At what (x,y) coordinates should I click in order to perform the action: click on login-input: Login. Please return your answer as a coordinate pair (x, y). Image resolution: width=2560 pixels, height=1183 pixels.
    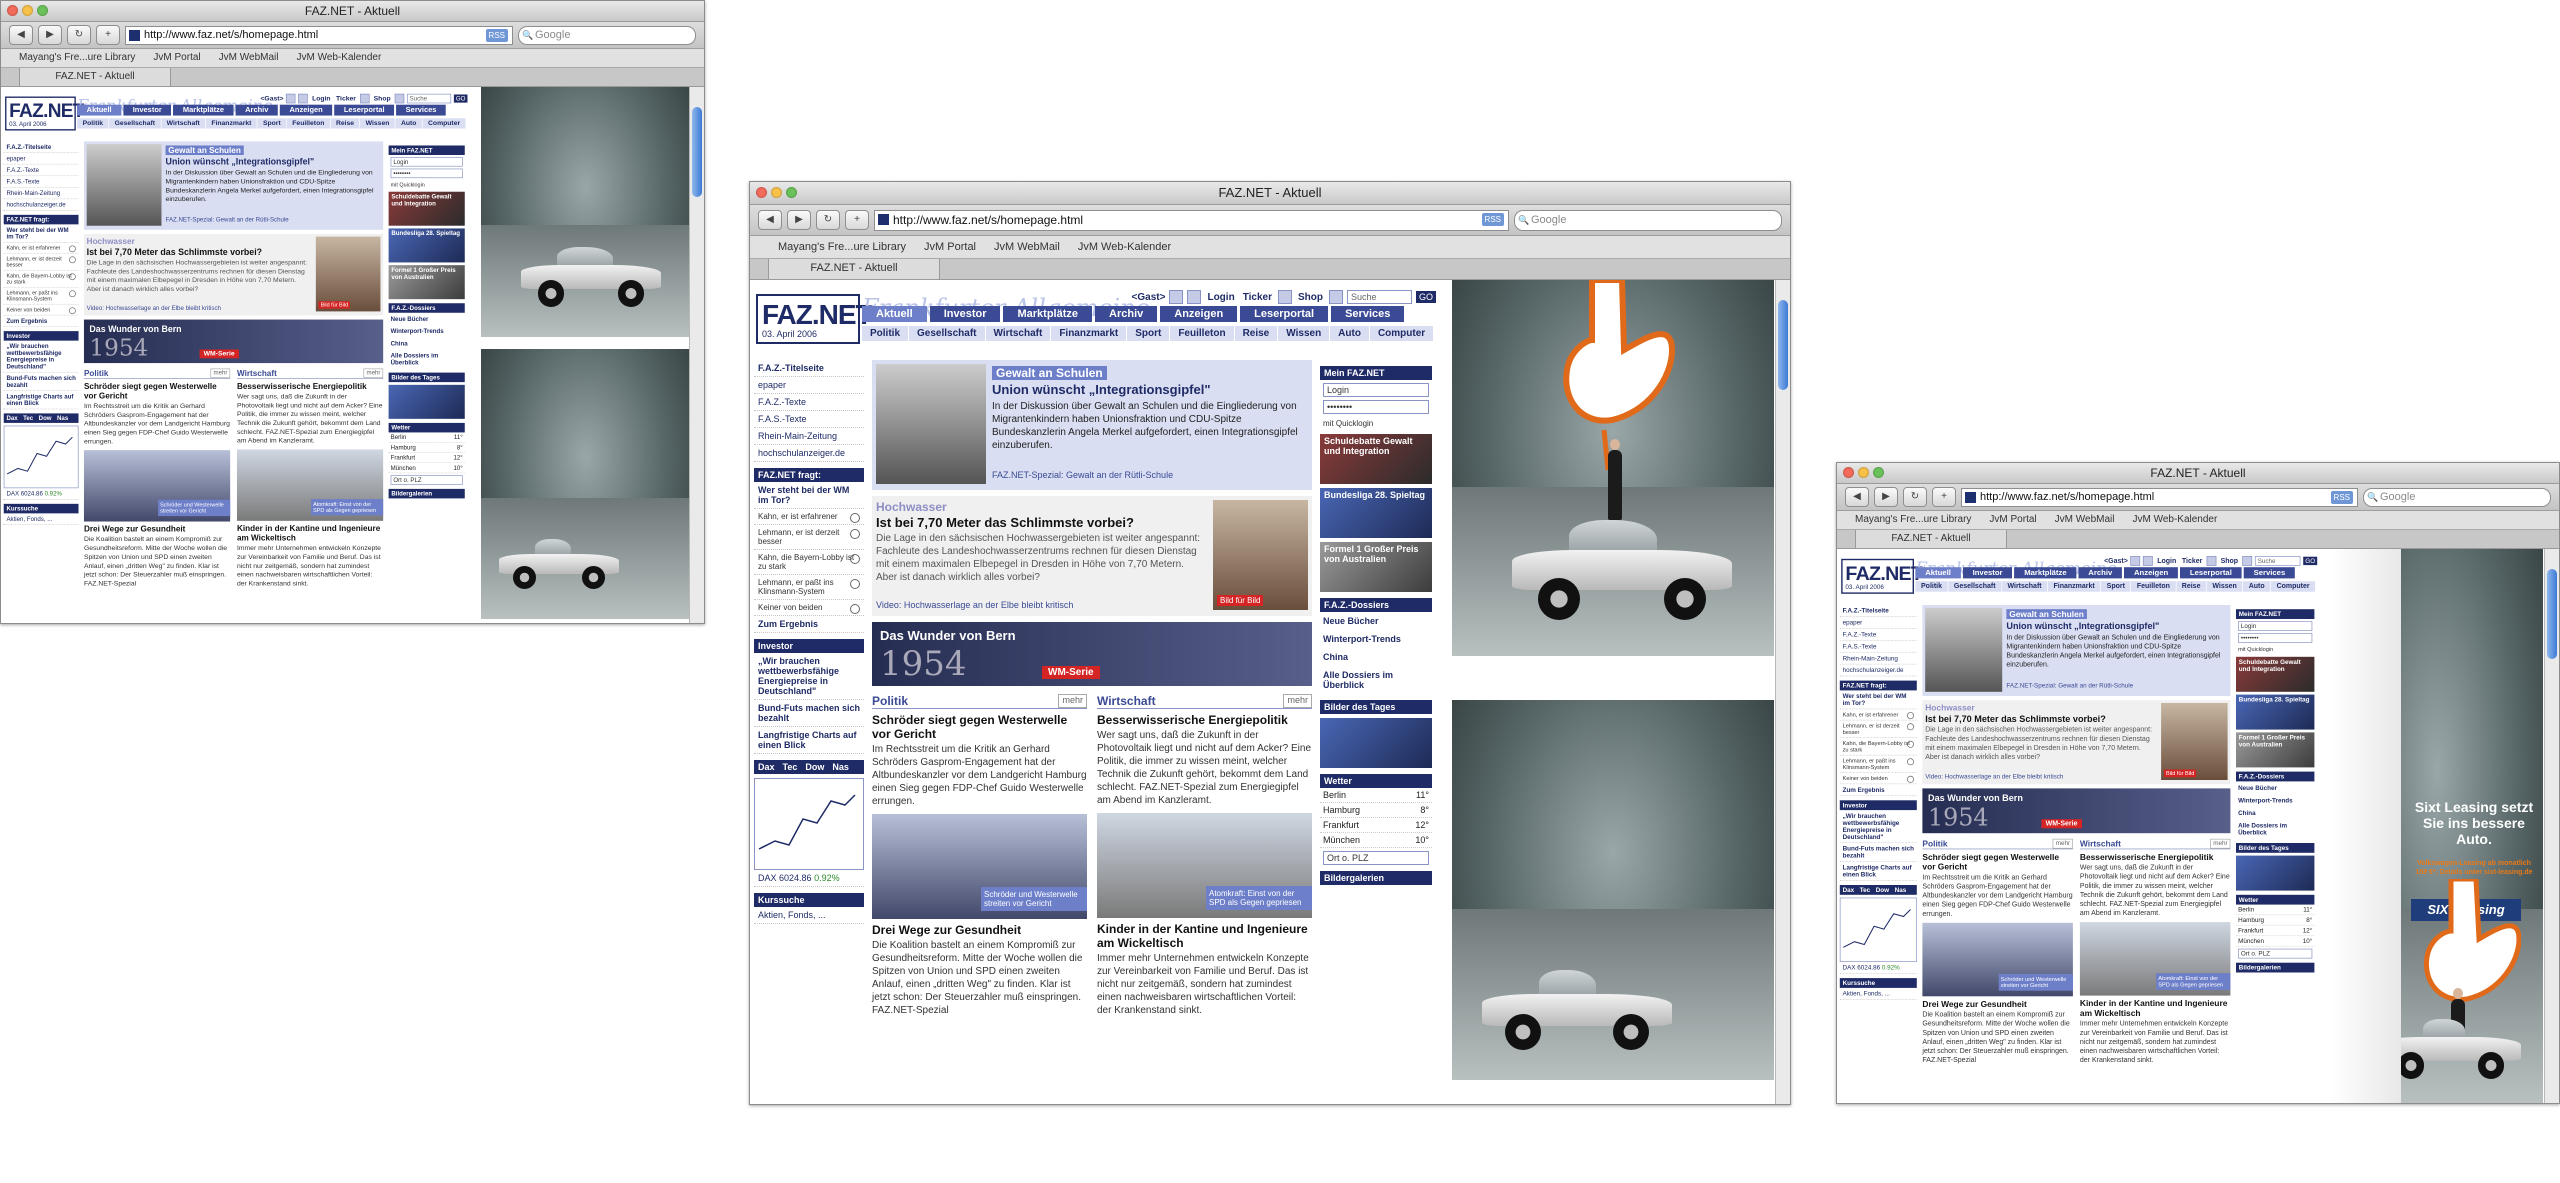
    Looking at the image, I should click on (426, 162).